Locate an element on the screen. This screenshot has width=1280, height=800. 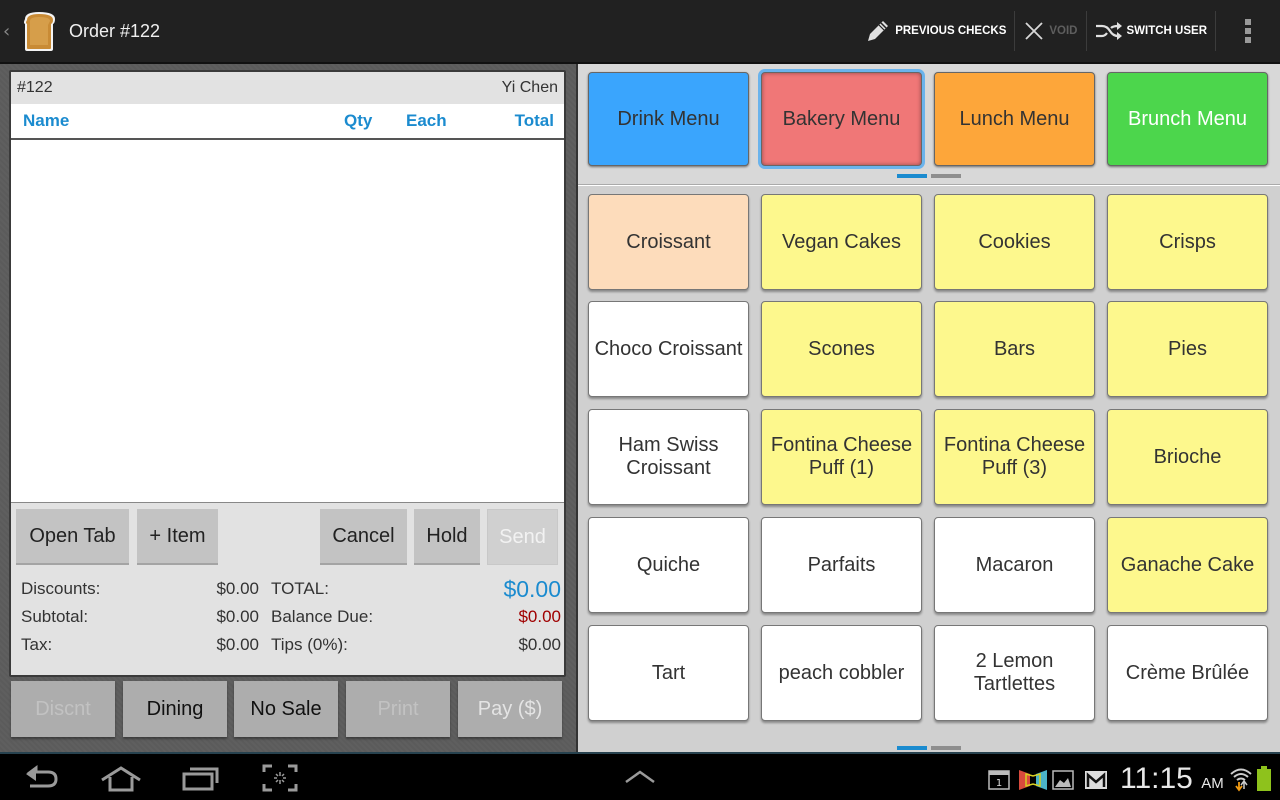
svg-text: 1 is located at coordinates (999, 783).